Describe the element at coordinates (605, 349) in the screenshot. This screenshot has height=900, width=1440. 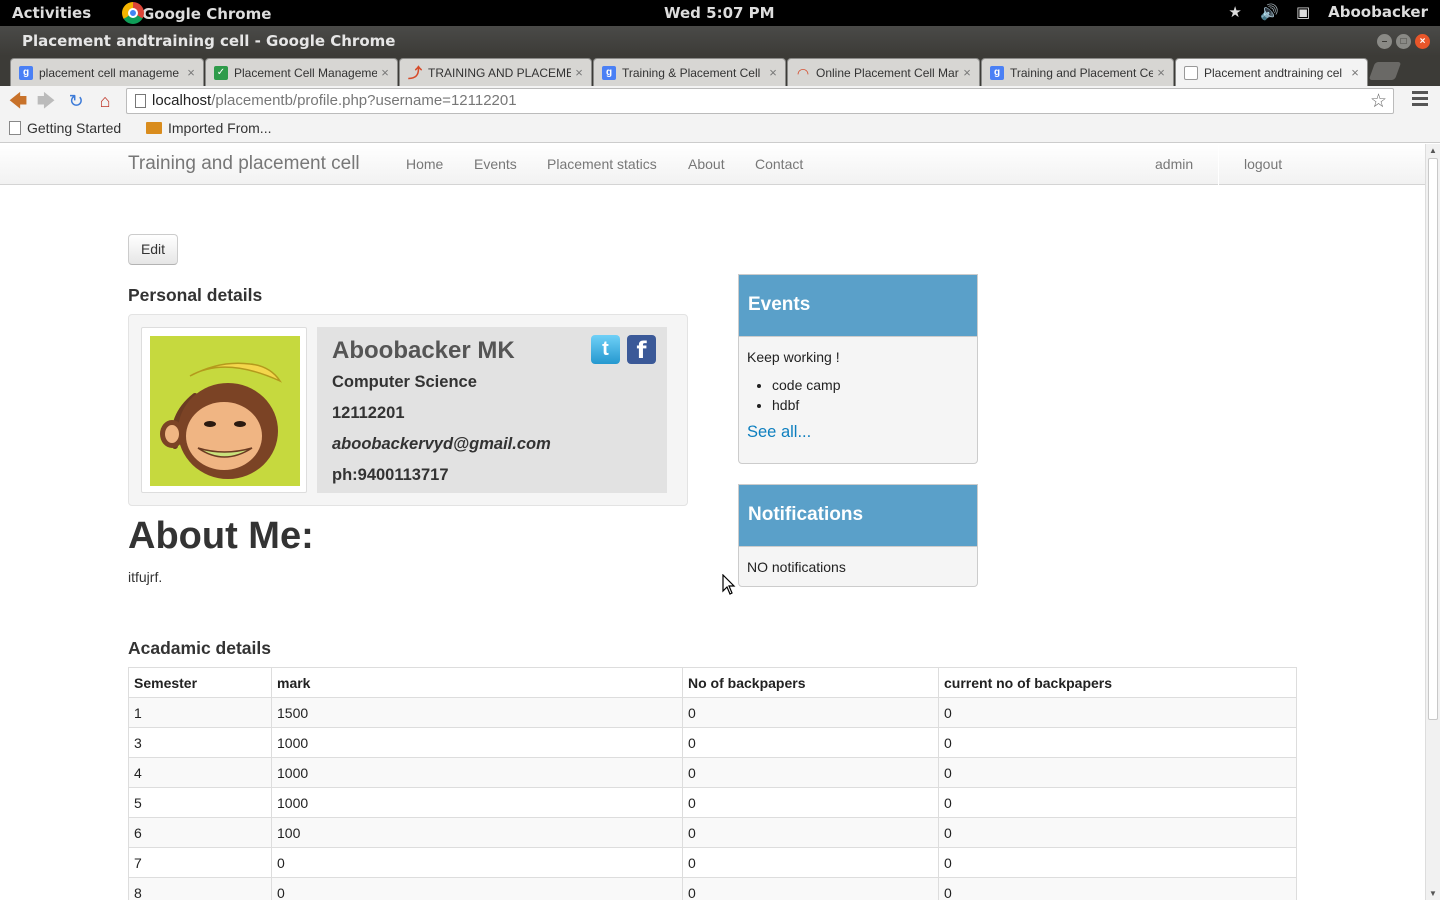
I see `twitter-icon: t` at that location.